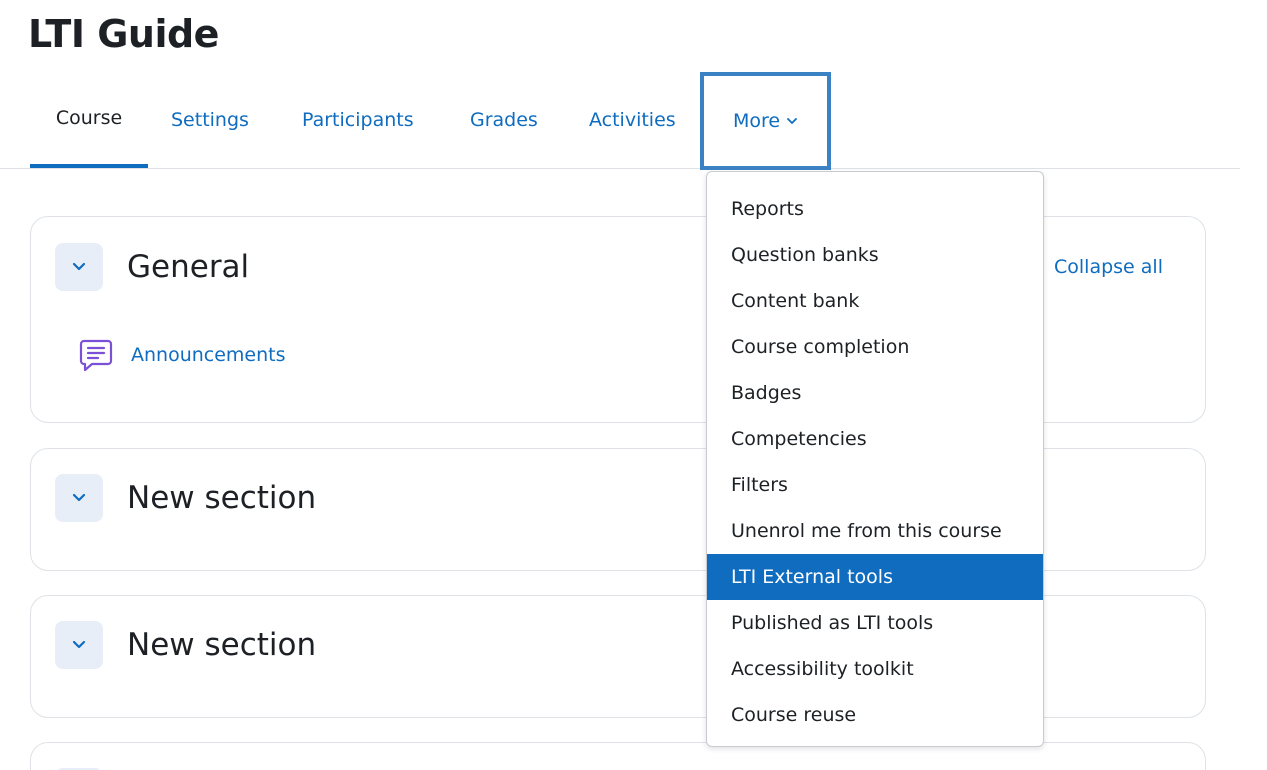 This screenshot has width=1267, height=770. I want to click on tab-more-dropdown-toggle: More, so click(765, 121).